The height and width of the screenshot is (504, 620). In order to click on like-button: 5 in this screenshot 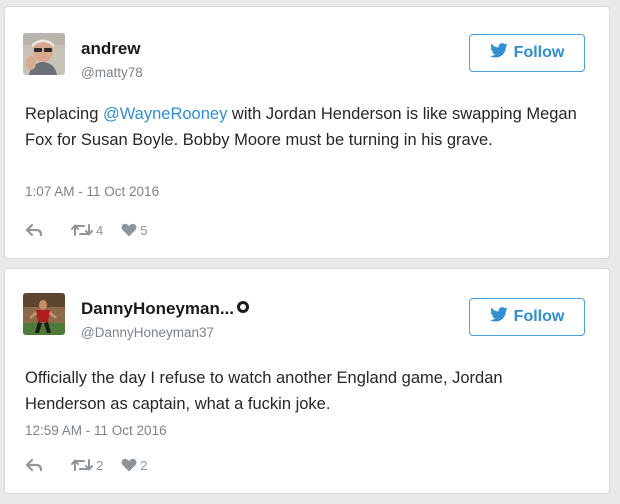, I will do `click(134, 230)`.